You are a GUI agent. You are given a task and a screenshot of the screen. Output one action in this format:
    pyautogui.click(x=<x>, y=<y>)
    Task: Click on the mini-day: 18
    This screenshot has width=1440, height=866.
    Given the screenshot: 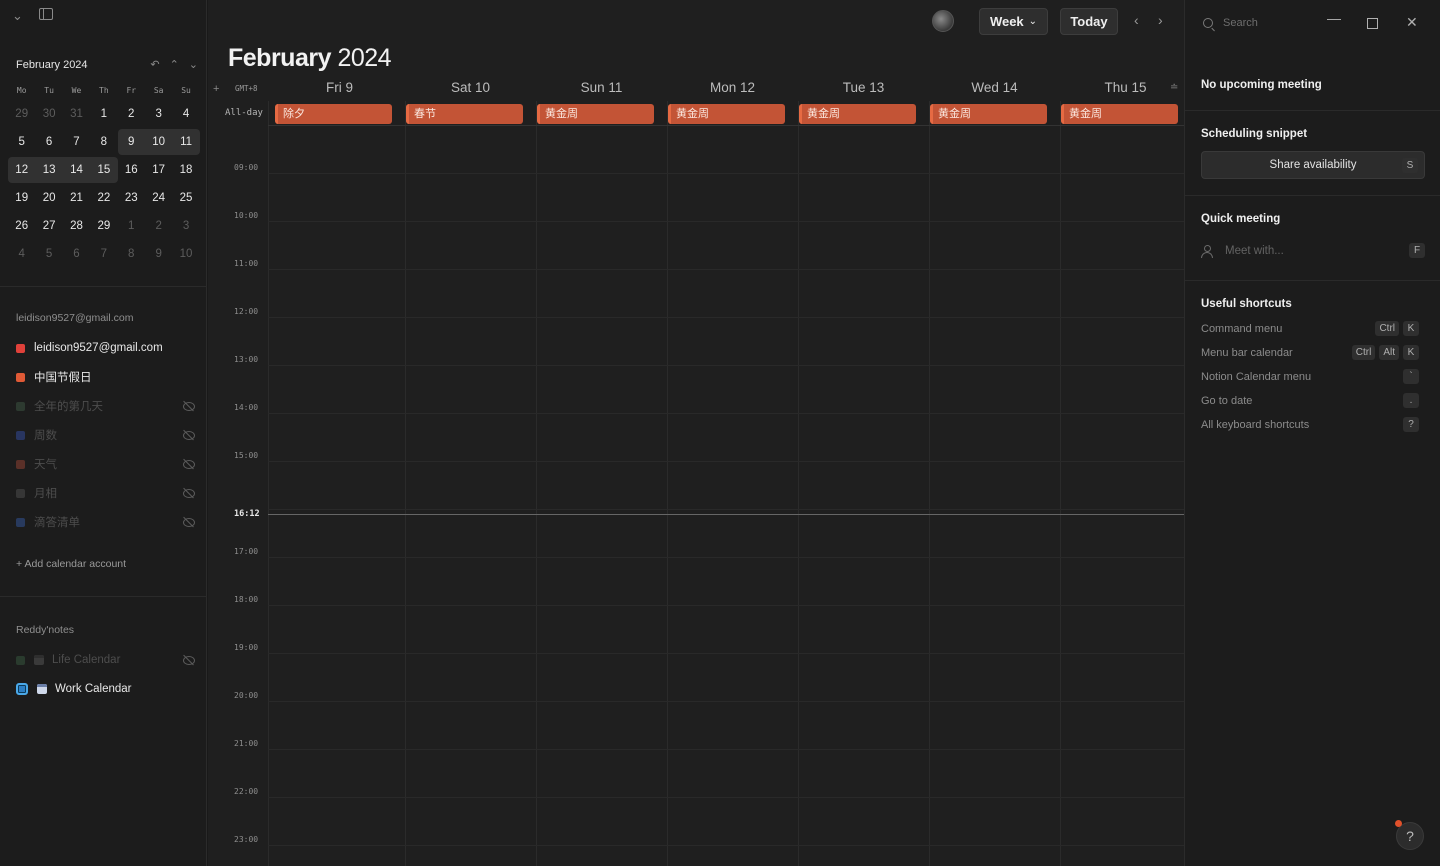 What is the action you would take?
    pyautogui.click(x=185, y=170)
    